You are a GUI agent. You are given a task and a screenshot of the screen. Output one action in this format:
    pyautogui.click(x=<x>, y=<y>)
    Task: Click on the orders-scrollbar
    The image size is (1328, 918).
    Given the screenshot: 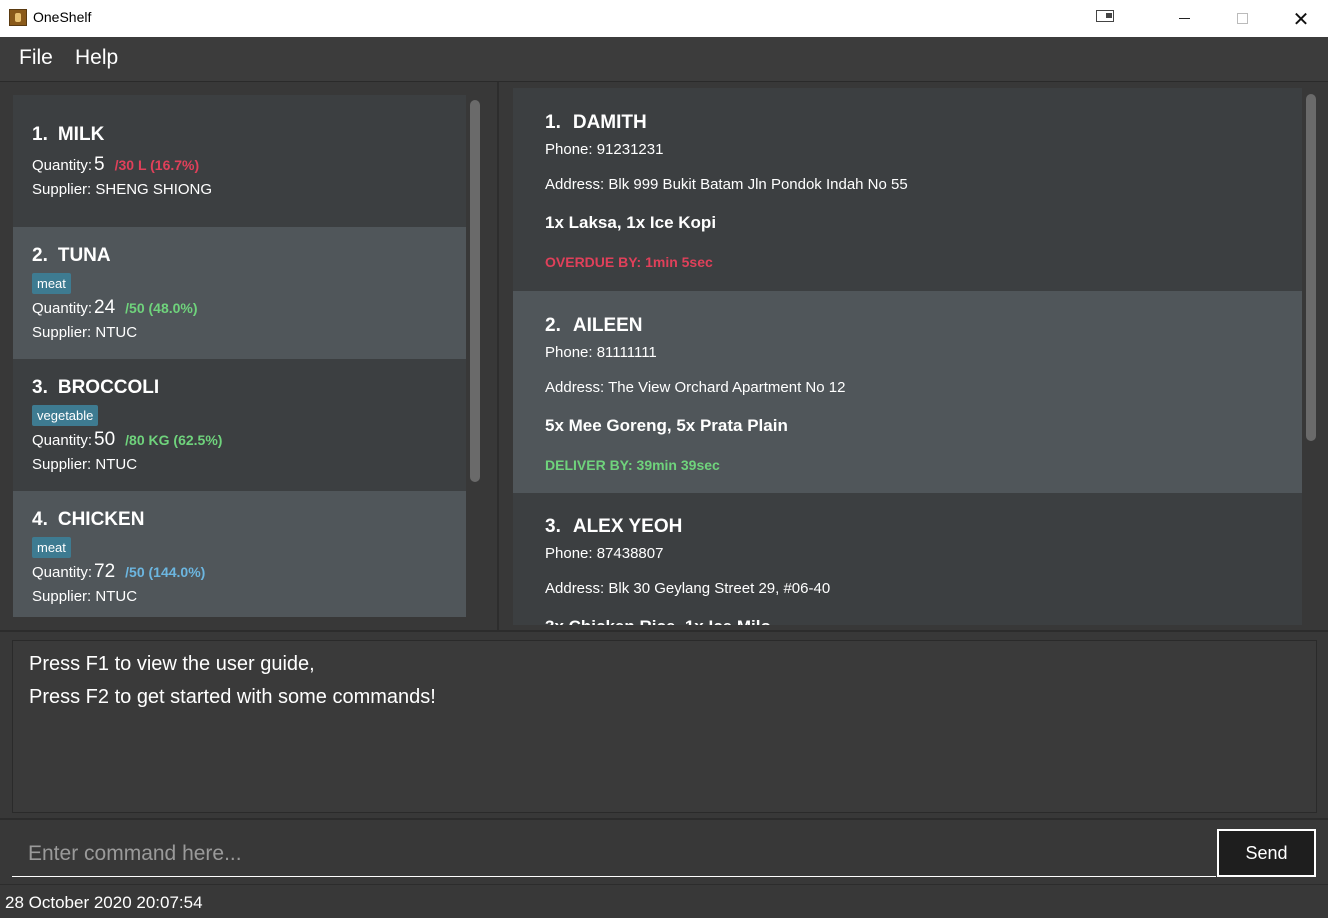 What is the action you would take?
    pyautogui.click(x=1310, y=356)
    